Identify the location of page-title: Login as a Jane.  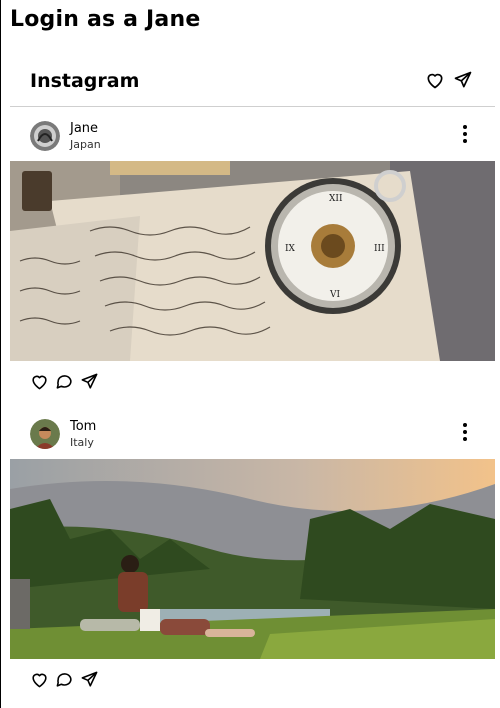
(105, 19).